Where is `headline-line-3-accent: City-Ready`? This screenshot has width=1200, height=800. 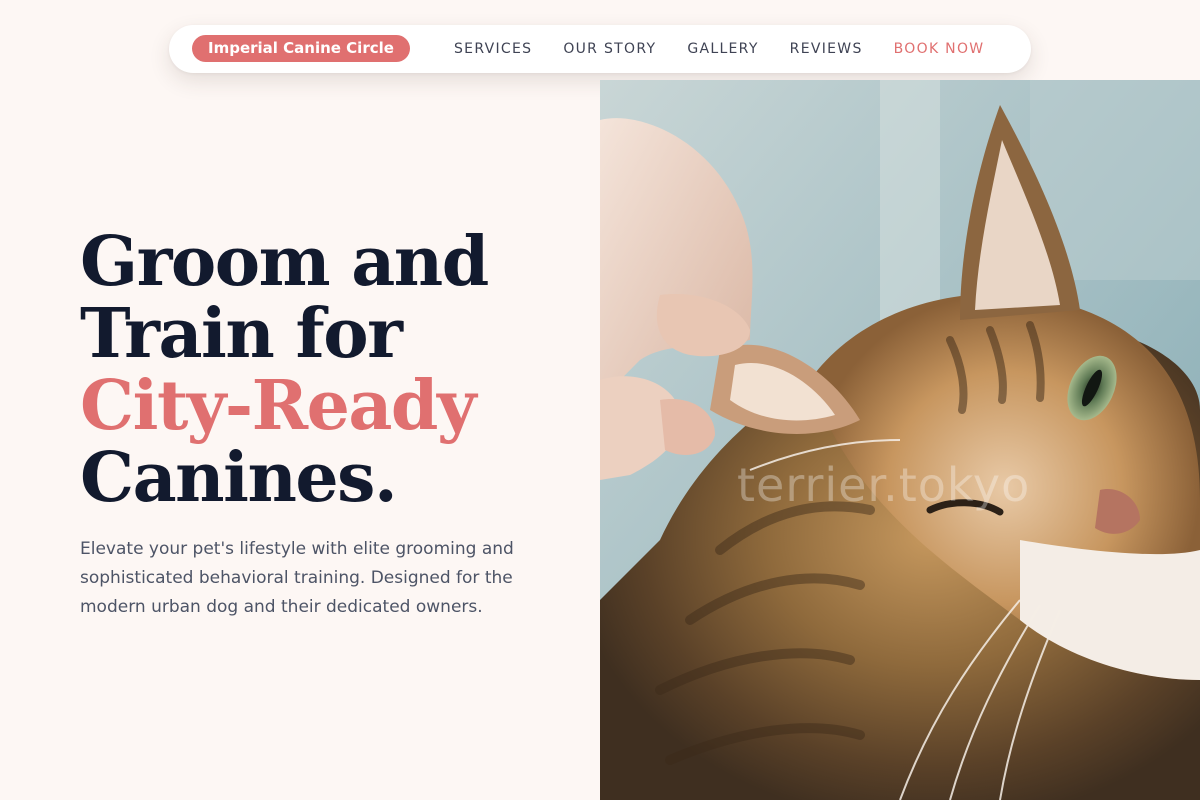
headline-line-3-accent: City-Ready is located at coordinates (278, 406).